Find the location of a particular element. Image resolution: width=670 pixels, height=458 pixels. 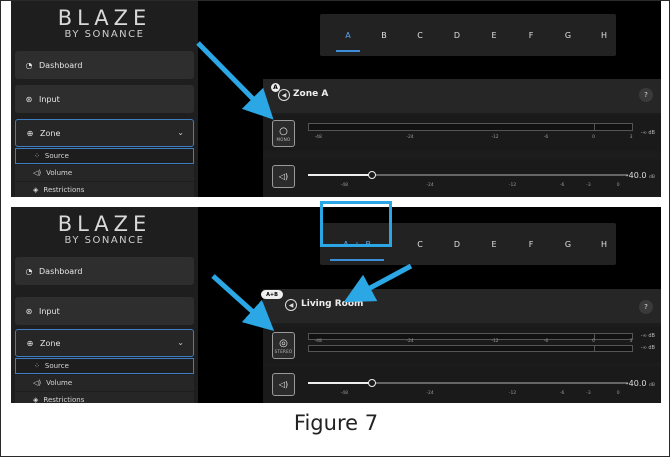

source-row: ◎ STEREO -48 -24 -12 -6 0 3 -∞ dB -∞ dB is located at coordinates (462, 345).